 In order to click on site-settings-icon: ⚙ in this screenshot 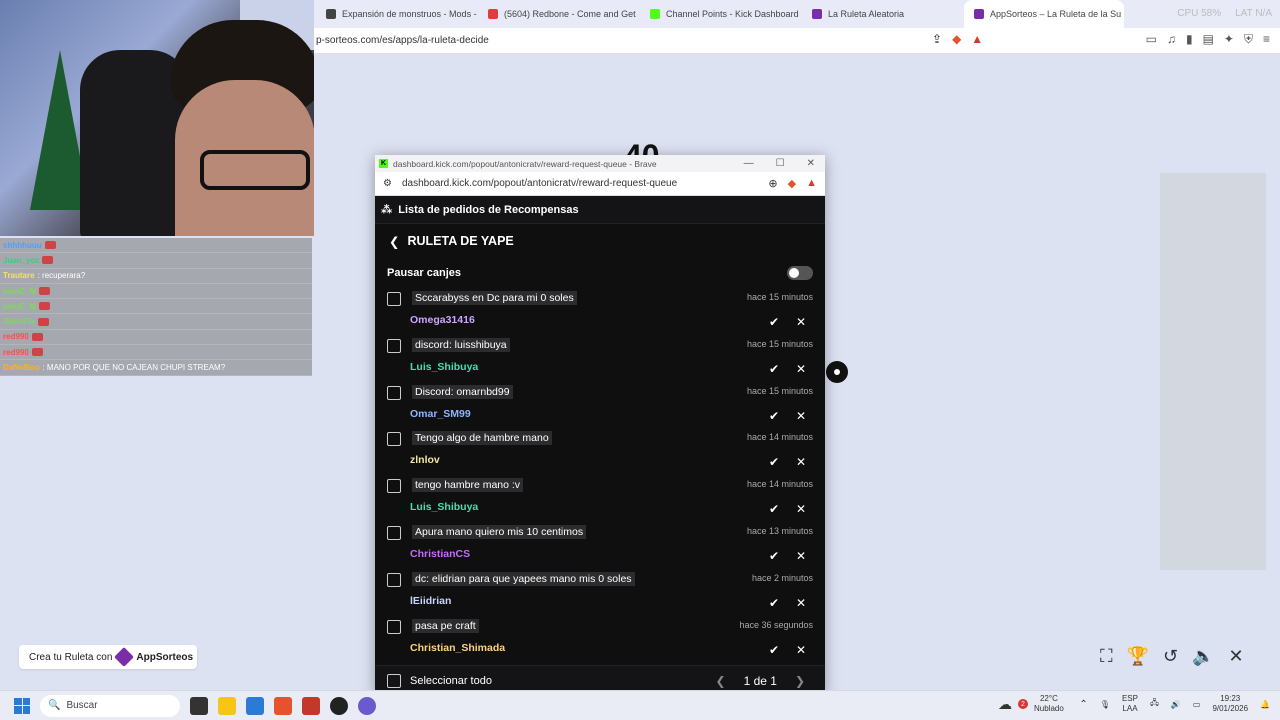, I will do `click(387, 183)`.